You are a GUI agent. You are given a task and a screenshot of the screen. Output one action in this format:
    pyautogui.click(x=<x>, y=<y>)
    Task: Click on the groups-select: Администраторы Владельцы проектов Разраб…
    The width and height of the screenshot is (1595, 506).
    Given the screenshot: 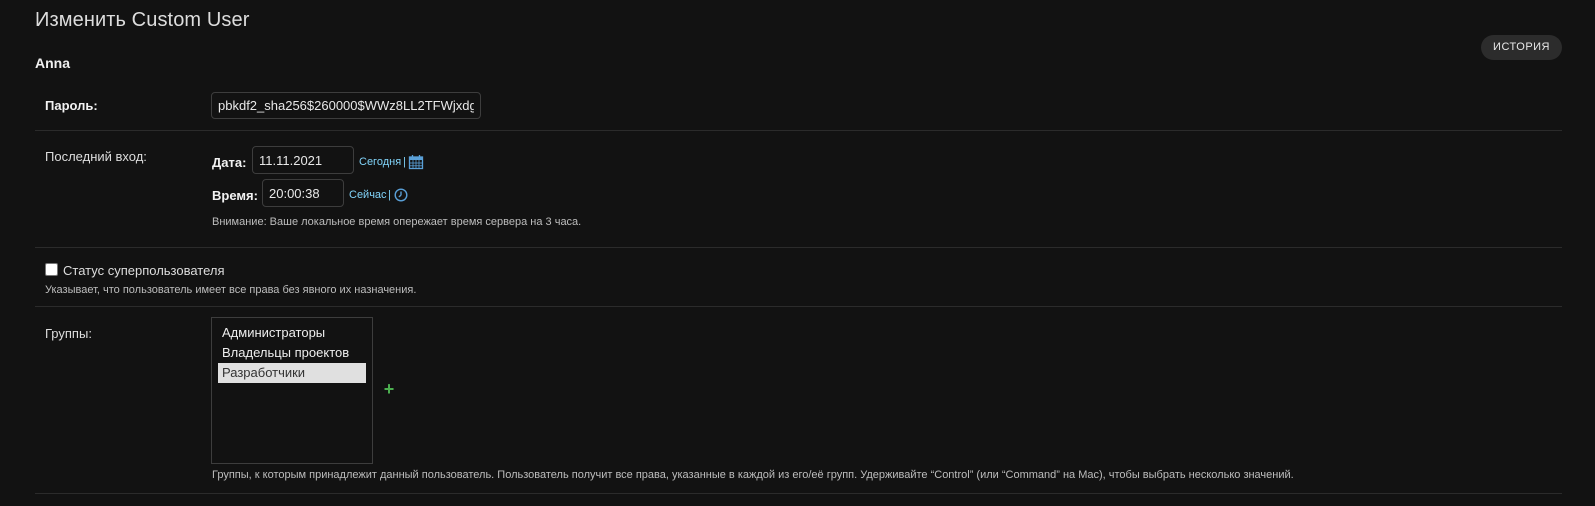 What is the action you would take?
    pyautogui.click(x=292, y=390)
    